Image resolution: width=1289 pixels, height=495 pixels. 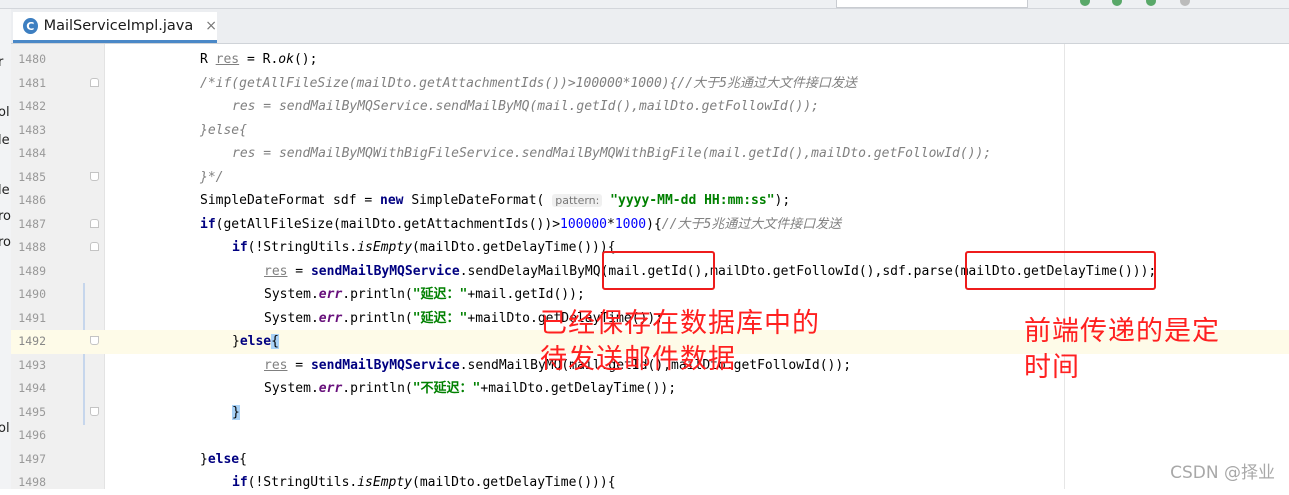 I want to click on code-line: 1495 }, so click(x=650, y=413).